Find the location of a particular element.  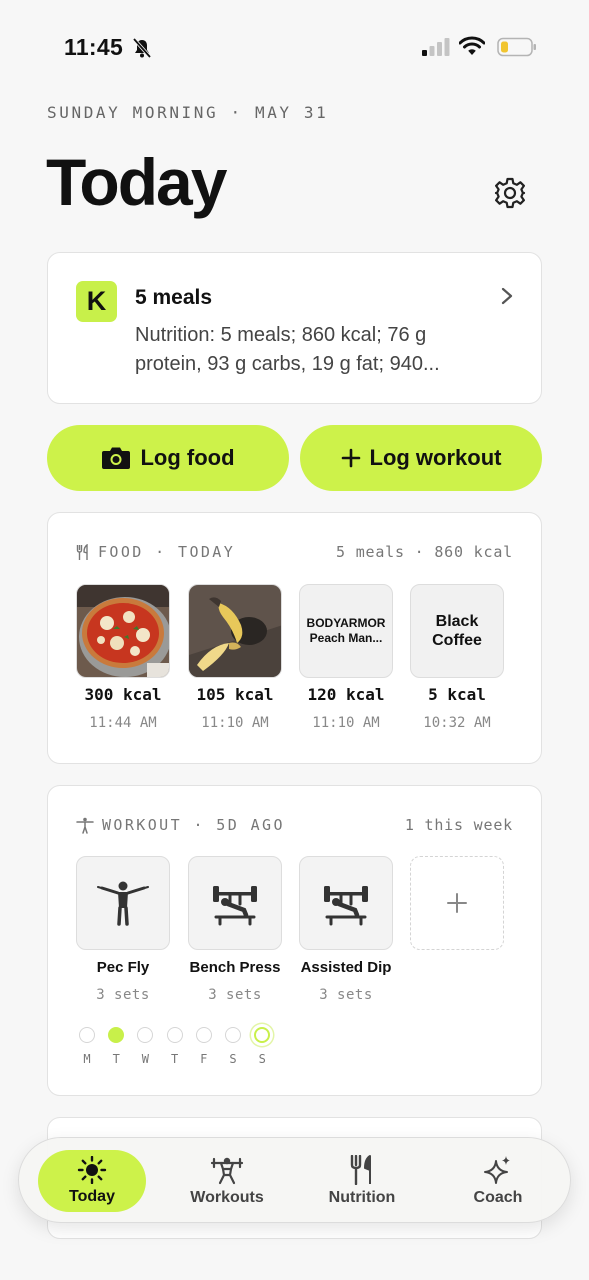

food-item-pizza is located at coordinates (123, 631).